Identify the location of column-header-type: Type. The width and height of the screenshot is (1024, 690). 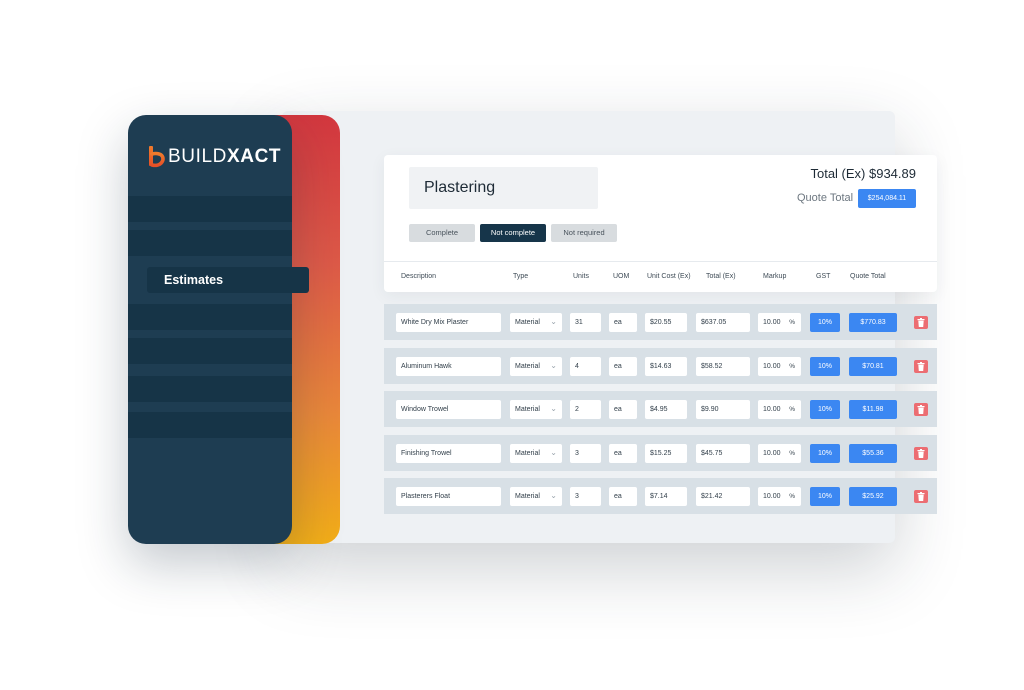
(521, 276).